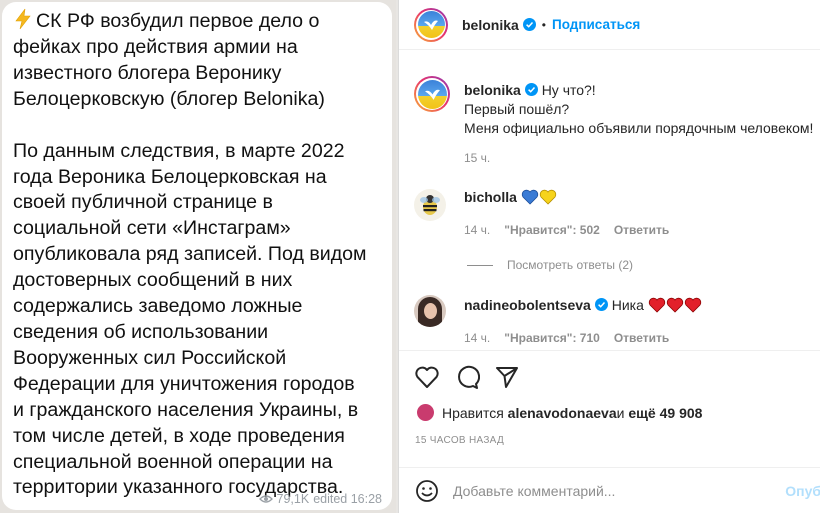 The width and height of the screenshot is (820, 513). I want to click on edited-time: edited 16:28, so click(347, 499).